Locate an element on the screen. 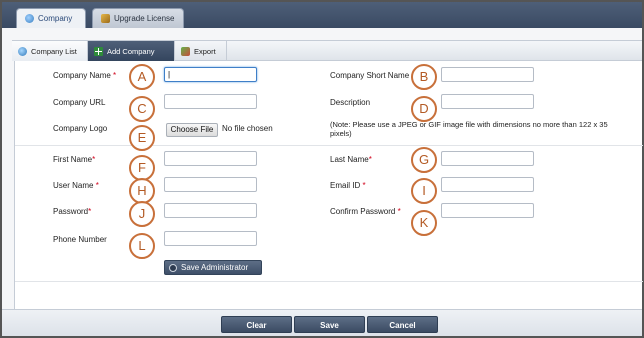 This screenshot has height=338, width=644. tab-add-company: Add Company is located at coordinates (131, 51).